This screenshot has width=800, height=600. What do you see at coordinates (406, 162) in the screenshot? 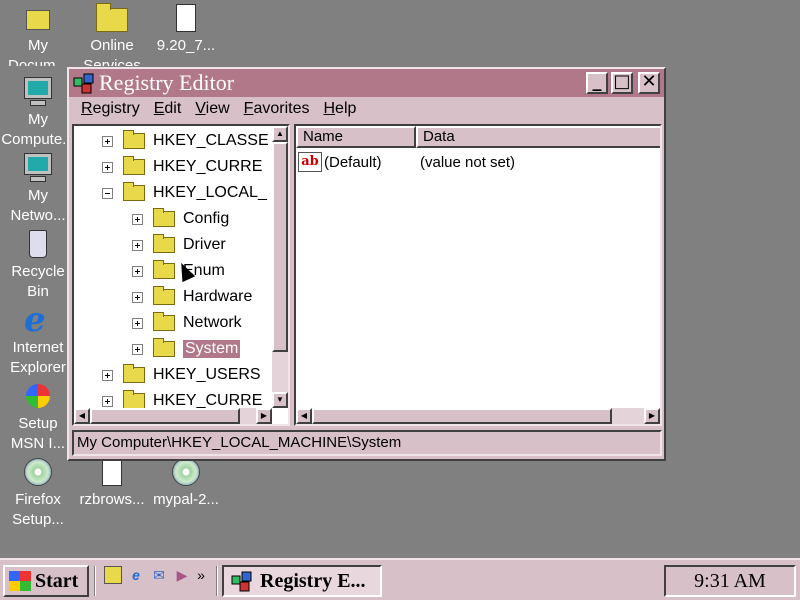
I see `value-row-default: ab (Default) (value not set)` at bounding box center [406, 162].